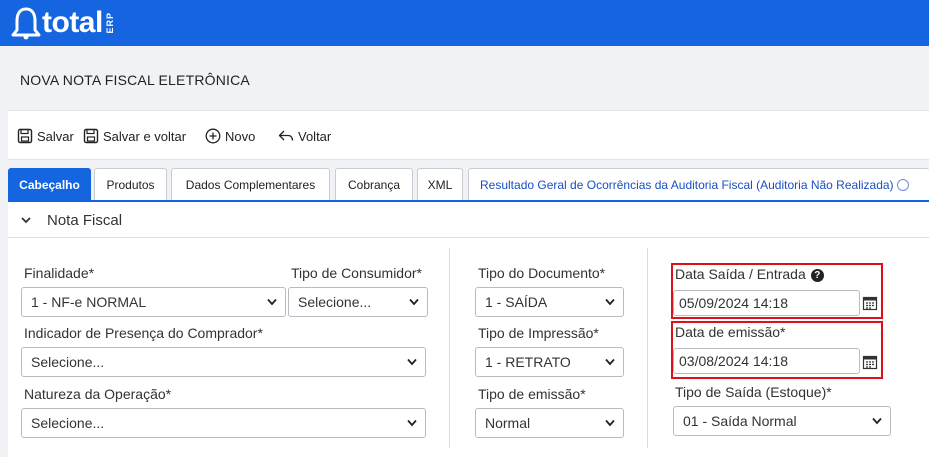 This screenshot has width=929, height=457. What do you see at coordinates (740, 421) in the screenshot?
I see `tipo-saida-value: 01 - Saída Normal` at bounding box center [740, 421].